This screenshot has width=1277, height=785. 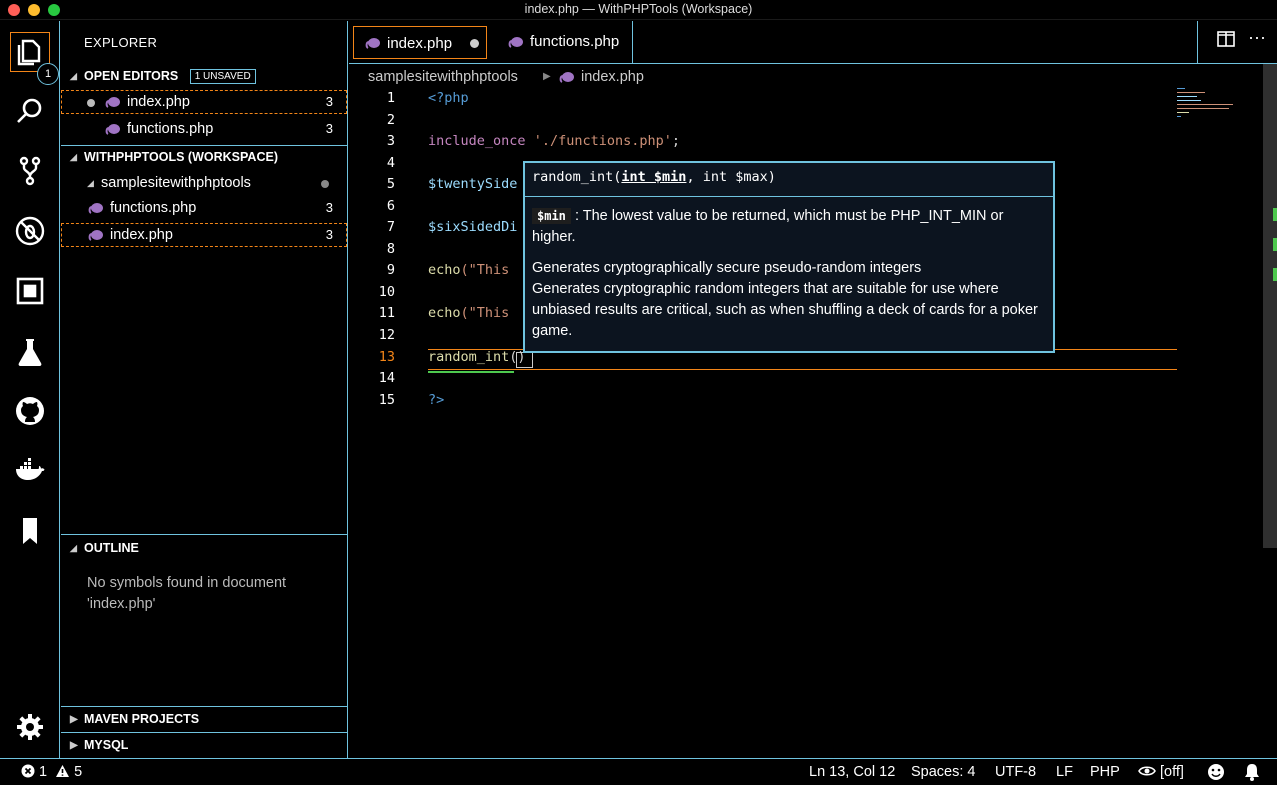 I want to click on tab-functions-php: functions.php, so click(x=562, y=42).